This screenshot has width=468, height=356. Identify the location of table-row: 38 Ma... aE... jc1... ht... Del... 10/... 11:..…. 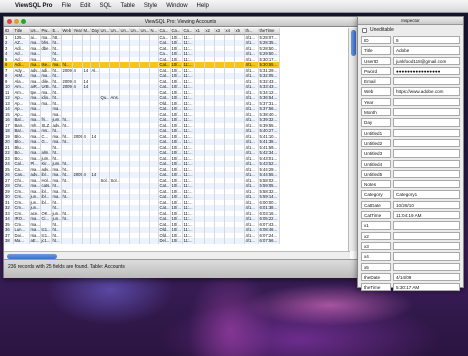
(142, 241).